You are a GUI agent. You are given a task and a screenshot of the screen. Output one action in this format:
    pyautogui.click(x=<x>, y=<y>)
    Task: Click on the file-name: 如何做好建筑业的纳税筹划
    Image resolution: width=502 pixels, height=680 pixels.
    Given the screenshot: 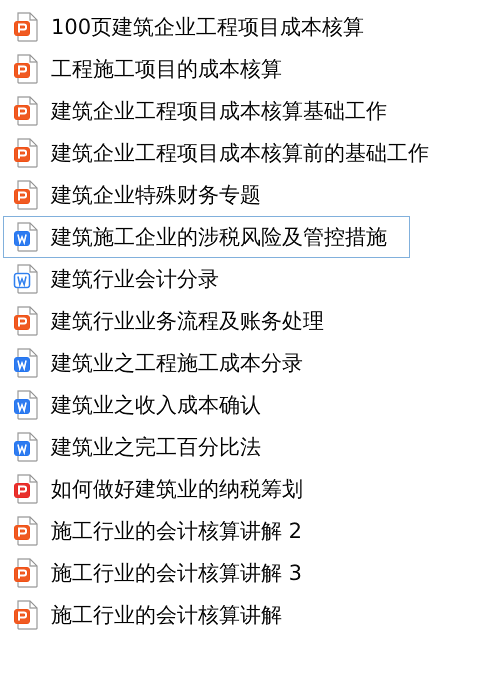 What is the action you would take?
    pyautogui.click(x=177, y=489)
    